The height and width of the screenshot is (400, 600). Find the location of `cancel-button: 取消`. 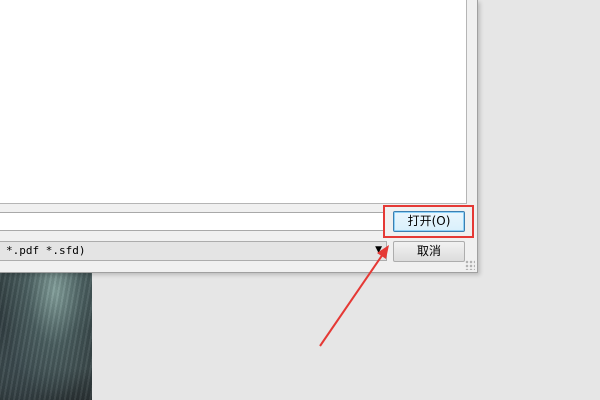

cancel-button: 取消 is located at coordinates (429, 251).